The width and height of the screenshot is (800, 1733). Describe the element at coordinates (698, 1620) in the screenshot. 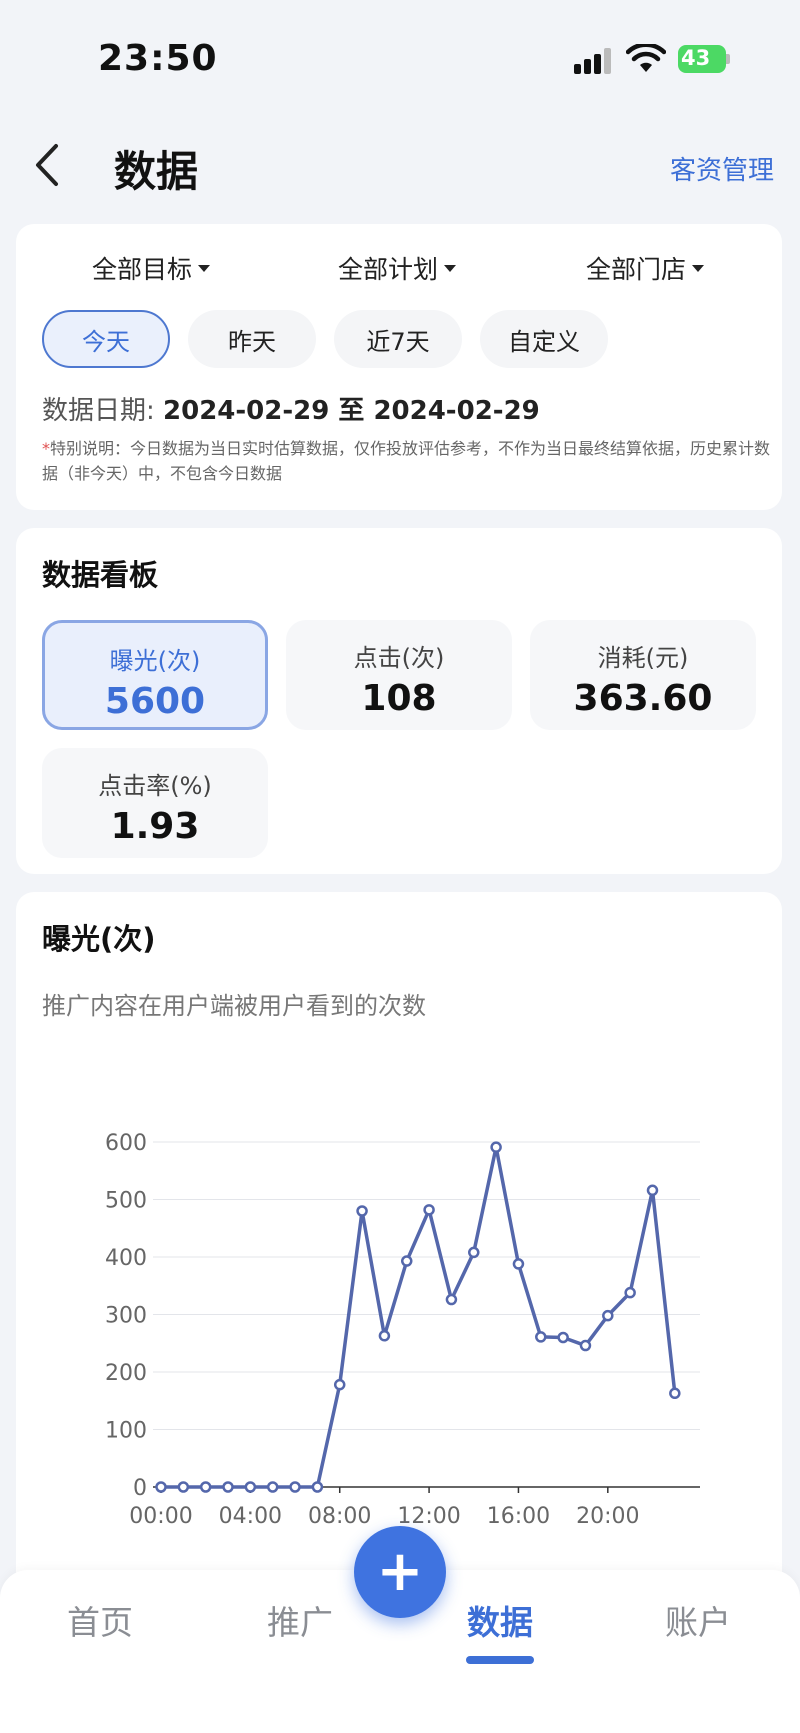

I see `nav-account: 账户` at that location.